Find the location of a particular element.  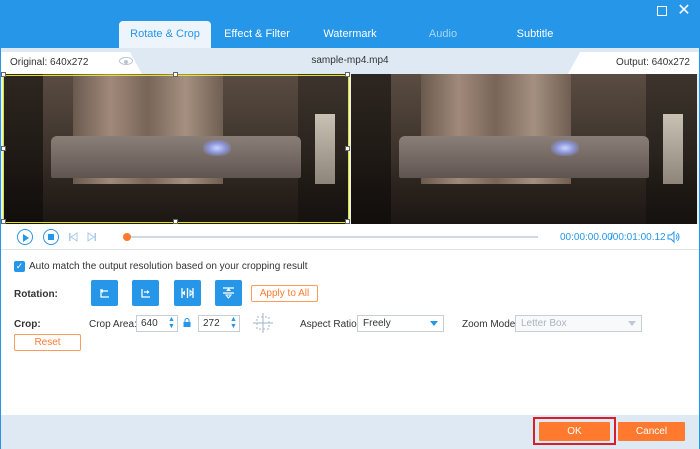

crop-handle-left is located at coordinates (3, 148).